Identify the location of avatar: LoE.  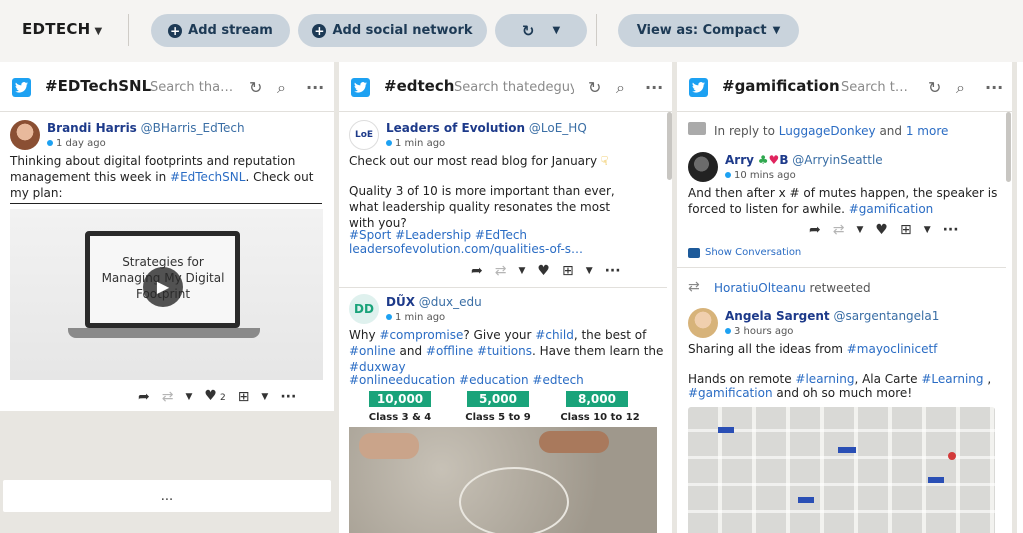
(364, 135).